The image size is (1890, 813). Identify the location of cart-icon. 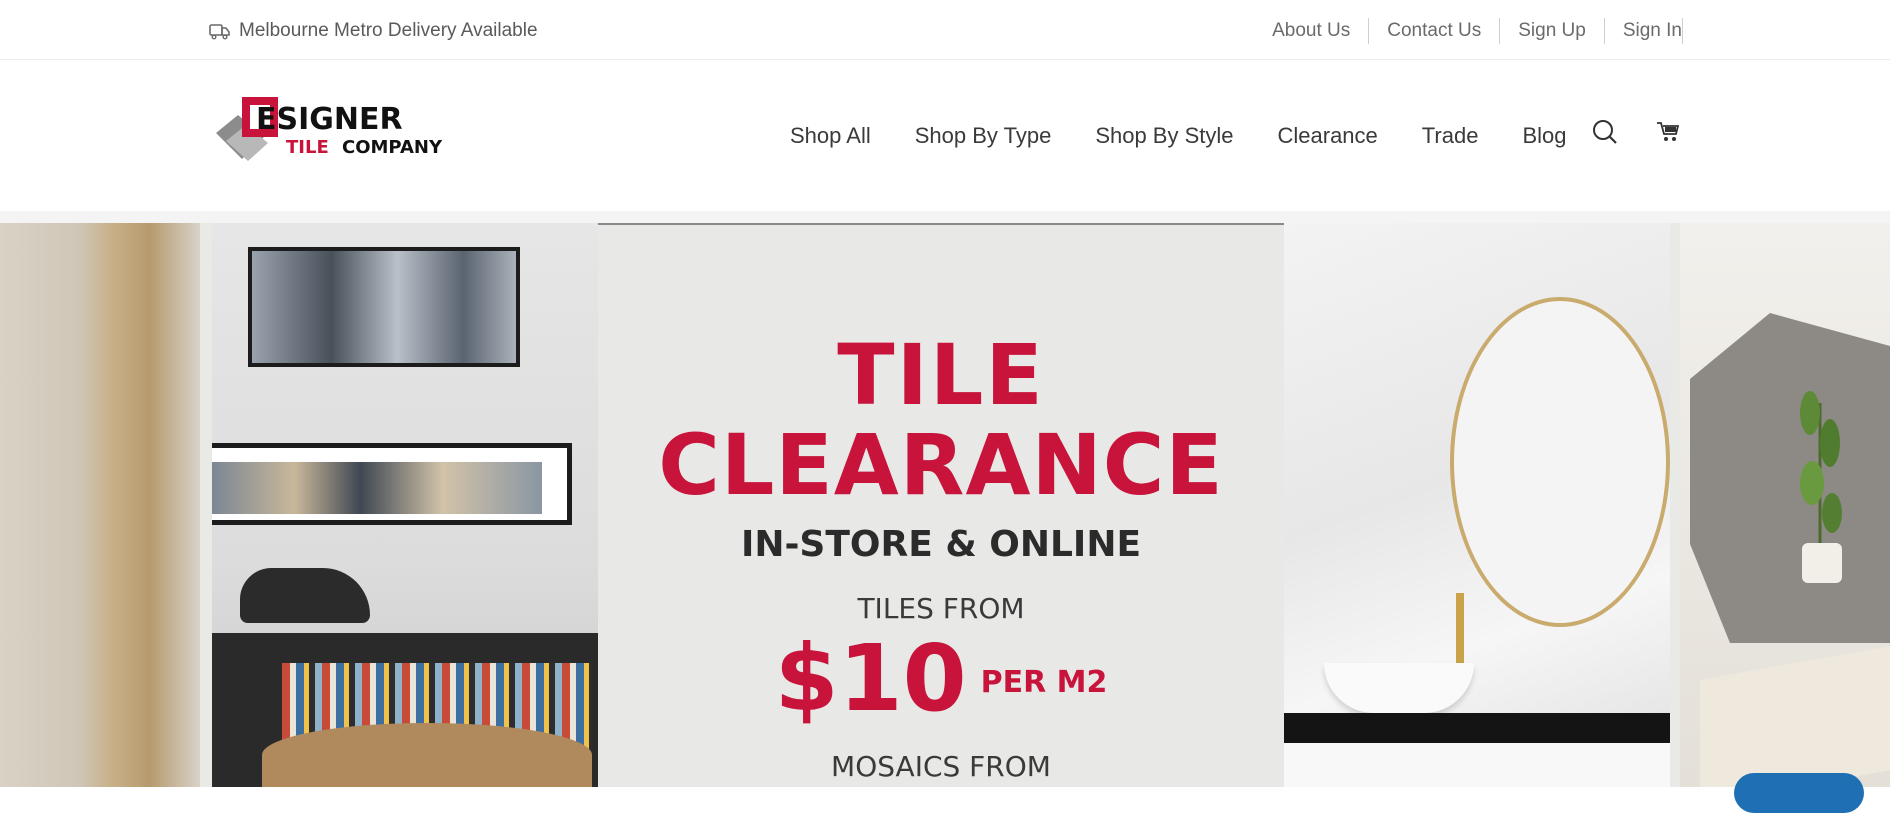
(1668, 132).